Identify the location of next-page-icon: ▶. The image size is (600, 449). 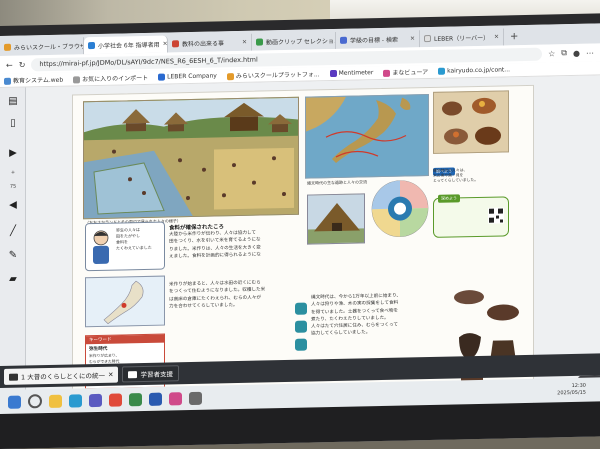
(13, 153).